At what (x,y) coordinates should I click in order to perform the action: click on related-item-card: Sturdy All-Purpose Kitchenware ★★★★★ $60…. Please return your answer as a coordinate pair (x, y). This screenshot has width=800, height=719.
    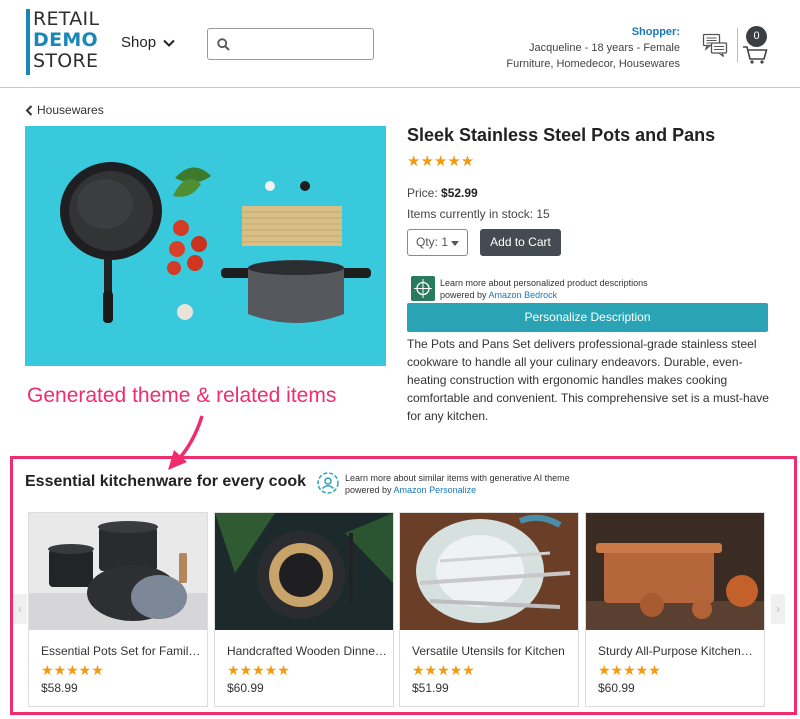
    Looking at the image, I should click on (675, 609).